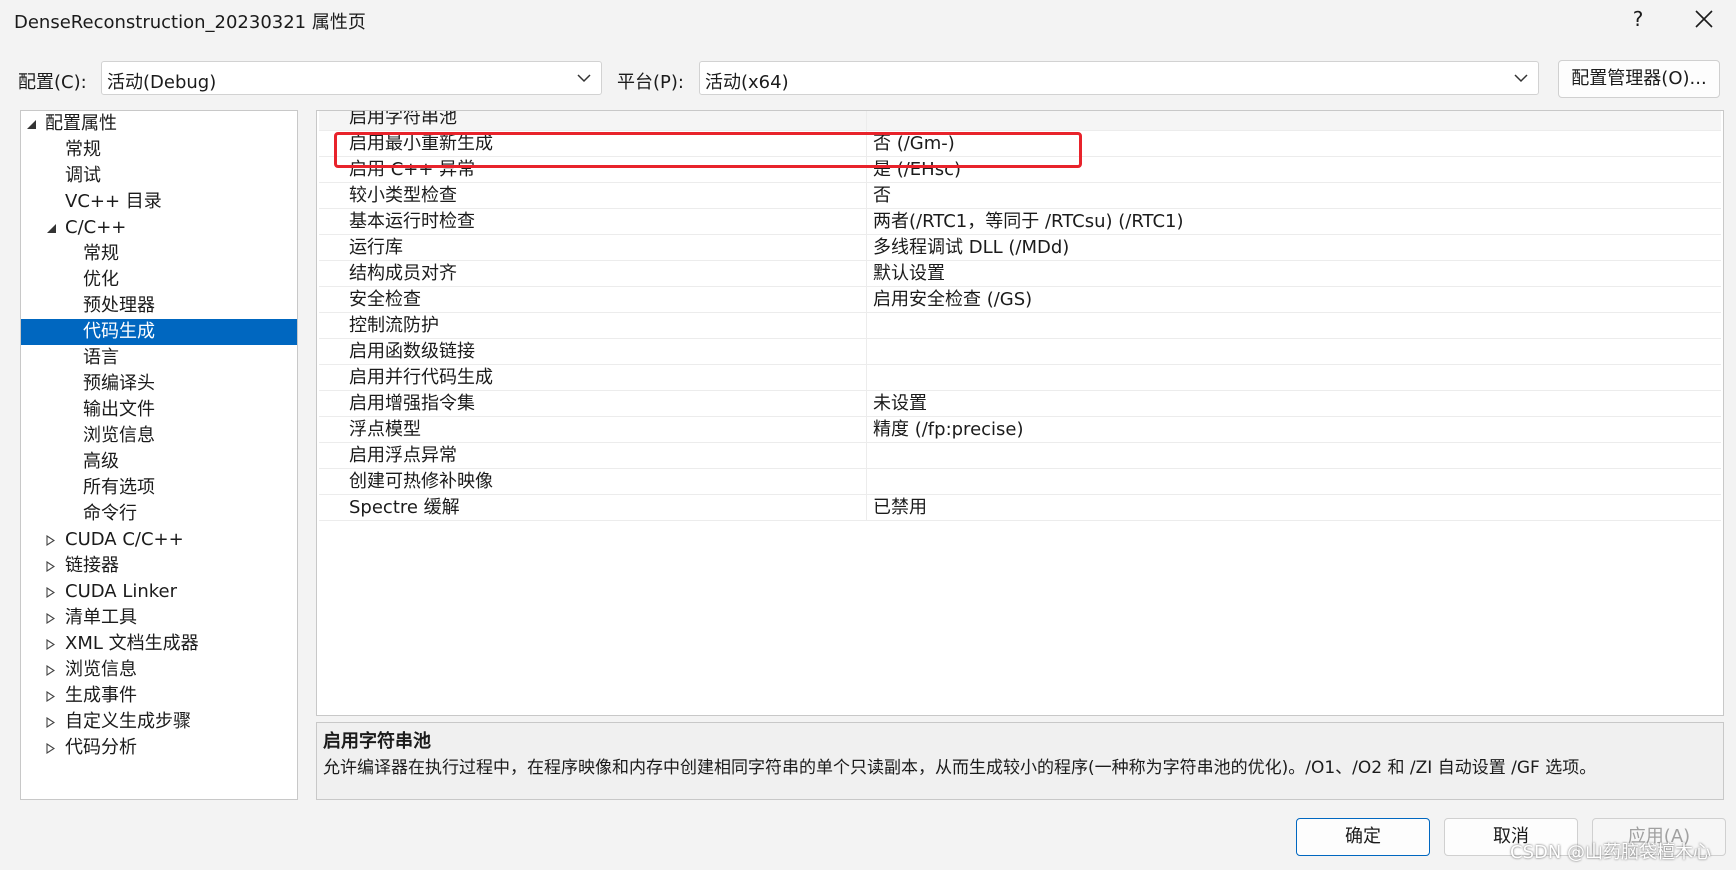  What do you see at coordinates (351, 78) in the screenshot?
I see `config-dropdown: 活动(Debug)` at bounding box center [351, 78].